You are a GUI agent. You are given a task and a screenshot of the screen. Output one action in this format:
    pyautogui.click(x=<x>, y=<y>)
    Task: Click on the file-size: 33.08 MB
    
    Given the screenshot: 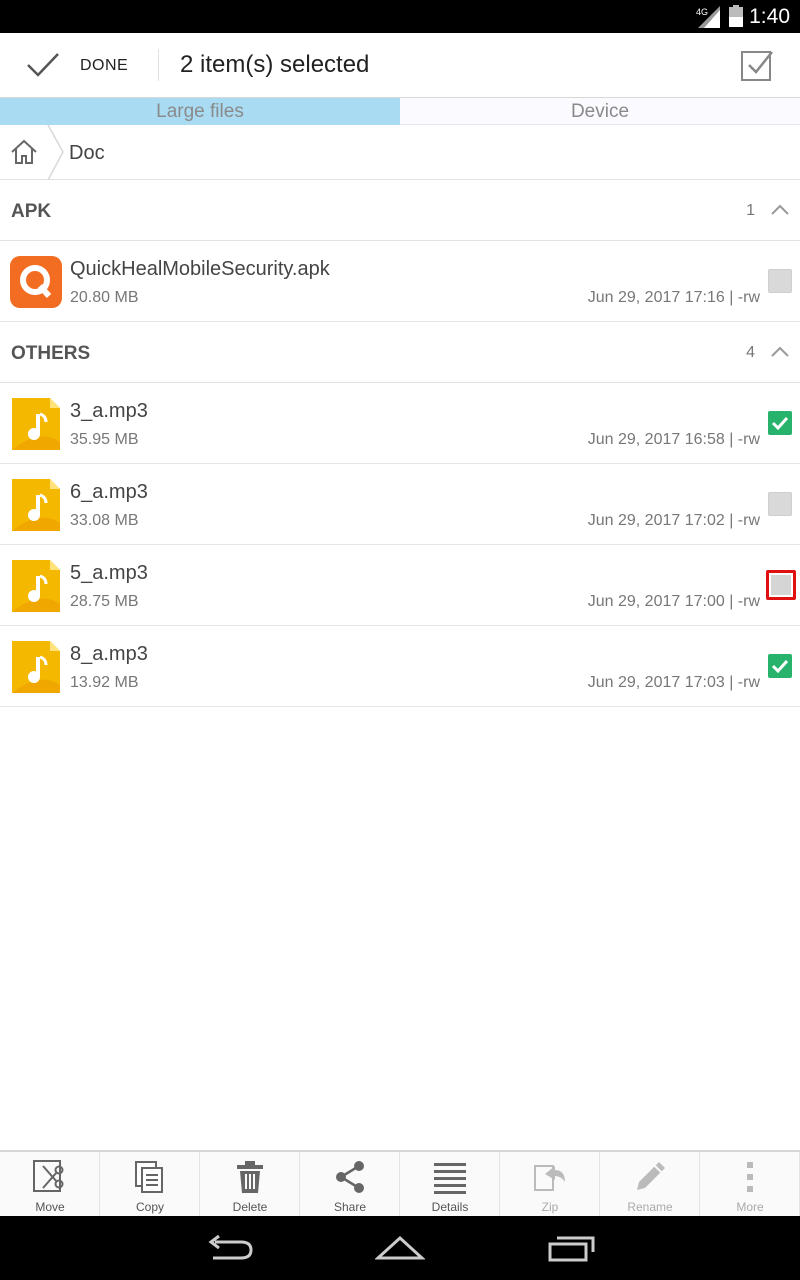 What is the action you would take?
    pyautogui.click(x=104, y=520)
    